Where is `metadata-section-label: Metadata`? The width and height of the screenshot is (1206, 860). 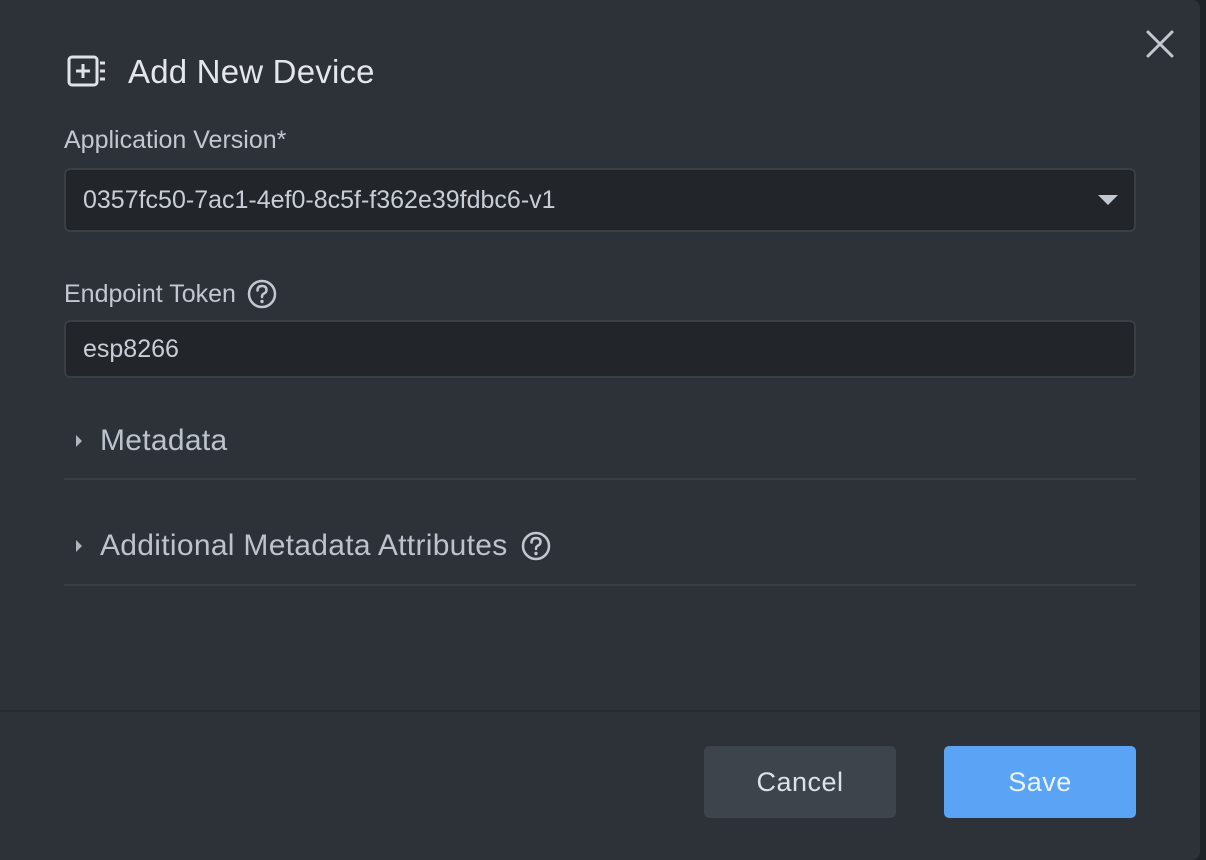
metadata-section-label: Metadata is located at coordinates (164, 440).